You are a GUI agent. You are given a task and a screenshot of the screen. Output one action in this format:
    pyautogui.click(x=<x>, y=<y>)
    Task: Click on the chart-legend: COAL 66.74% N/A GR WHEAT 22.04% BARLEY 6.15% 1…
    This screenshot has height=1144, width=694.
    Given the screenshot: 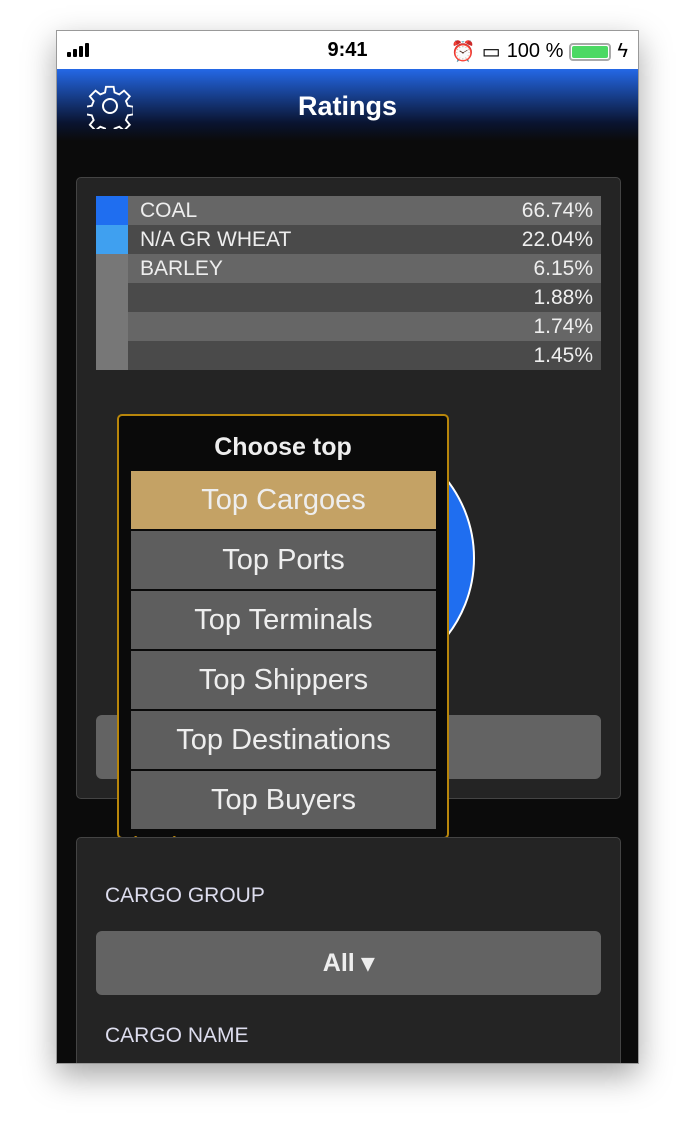 What is the action you would take?
    pyautogui.click(x=348, y=283)
    